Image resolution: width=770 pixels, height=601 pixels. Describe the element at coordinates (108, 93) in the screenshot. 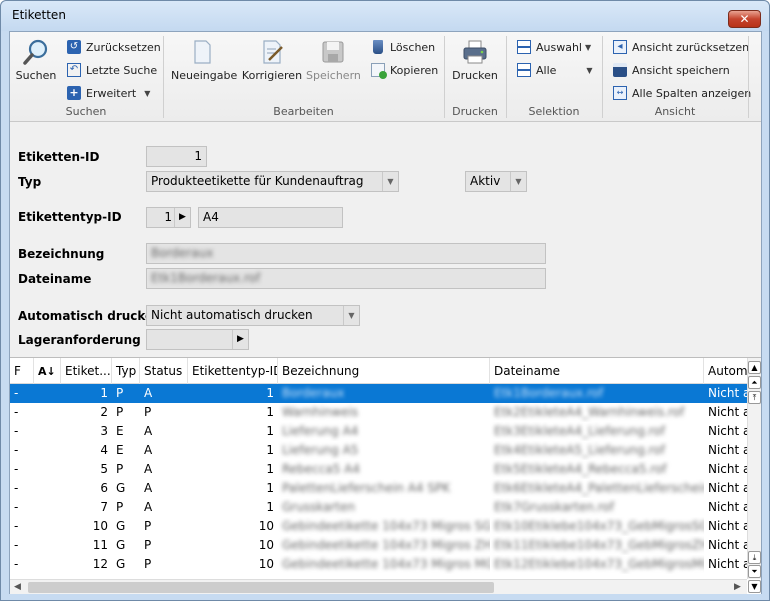

I see `extended-search-button: + Erweitert ▼` at that location.